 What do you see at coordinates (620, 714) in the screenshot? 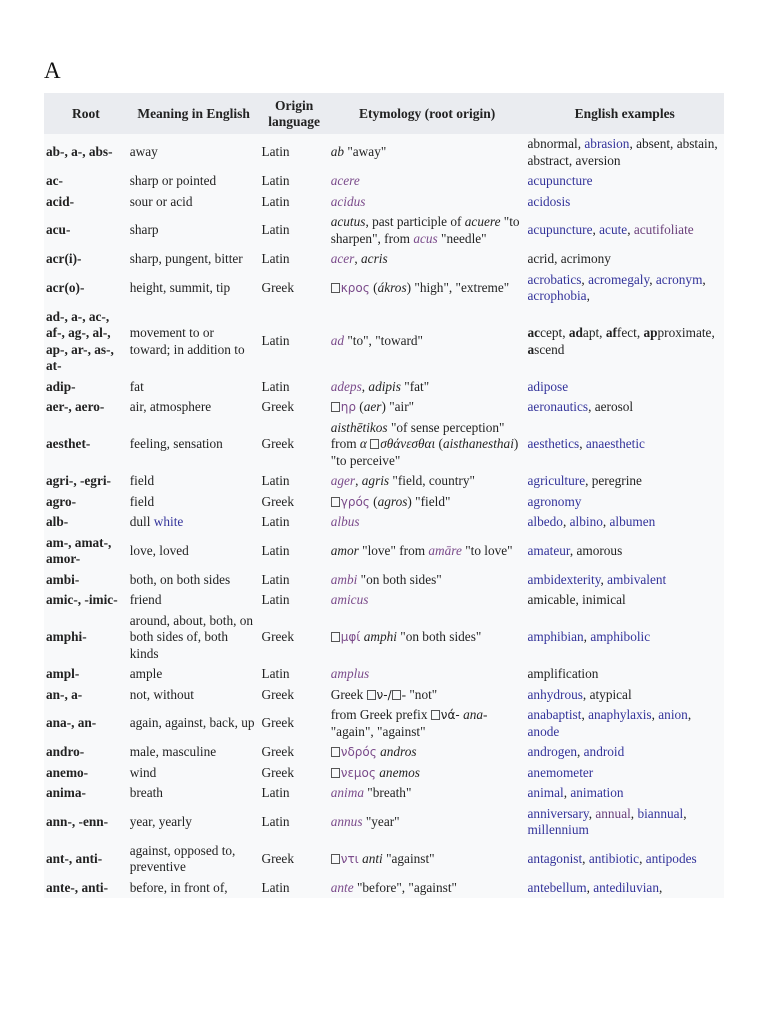
I see `example-link: anaphylaxis` at bounding box center [620, 714].